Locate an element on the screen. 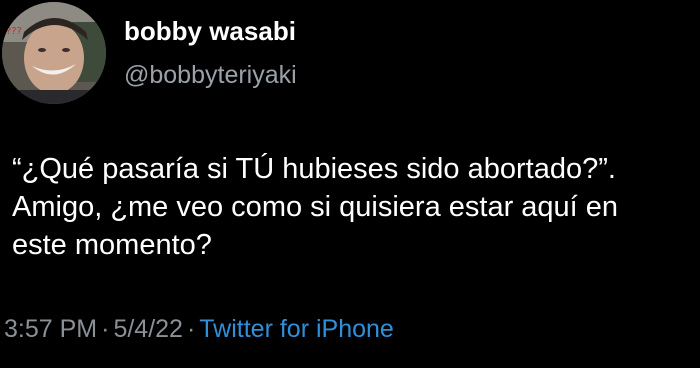 Image resolution: width=700 pixels, height=368 pixels. avatar: ??? is located at coordinates (54, 53).